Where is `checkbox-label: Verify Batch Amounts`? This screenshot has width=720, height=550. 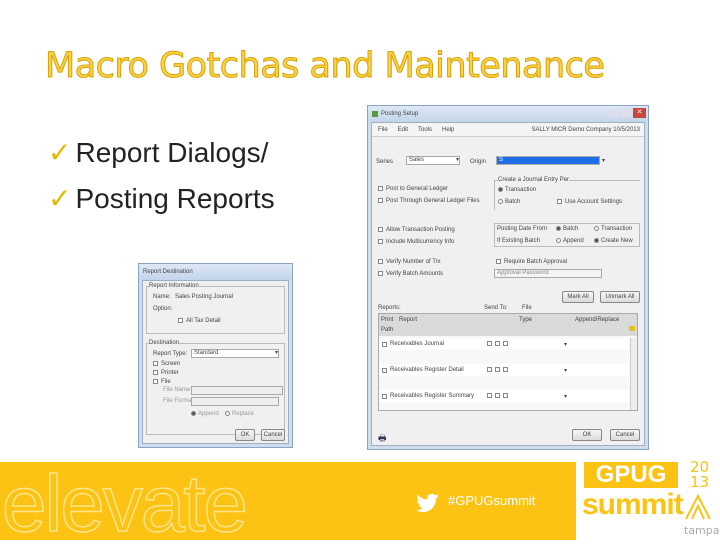
checkbox-label: Verify Batch Amounts is located at coordinates (415, 274).